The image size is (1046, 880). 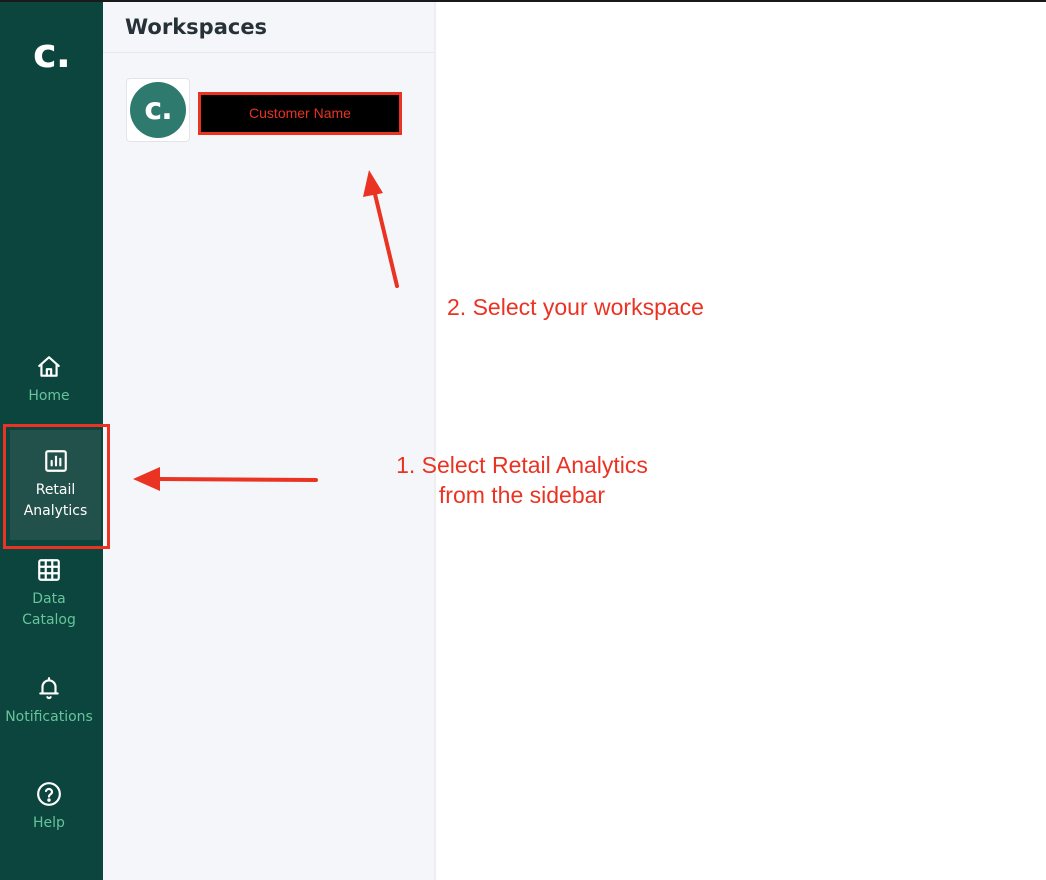 What do you see at coordinates (49, 701) in the screenshot?
I see `sidebar-item-notifications: Notifications` at bounding box center [49, 701].